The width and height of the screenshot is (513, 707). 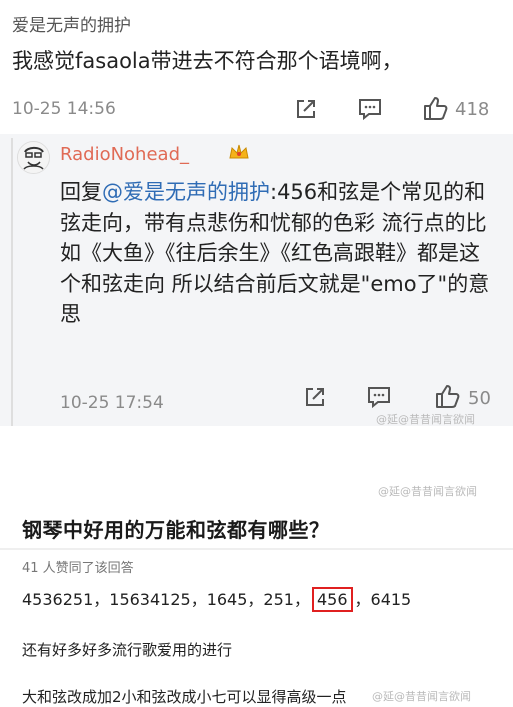 I want to click on comment-username: 爱是无声的拥护, so click(x=71, y=23).